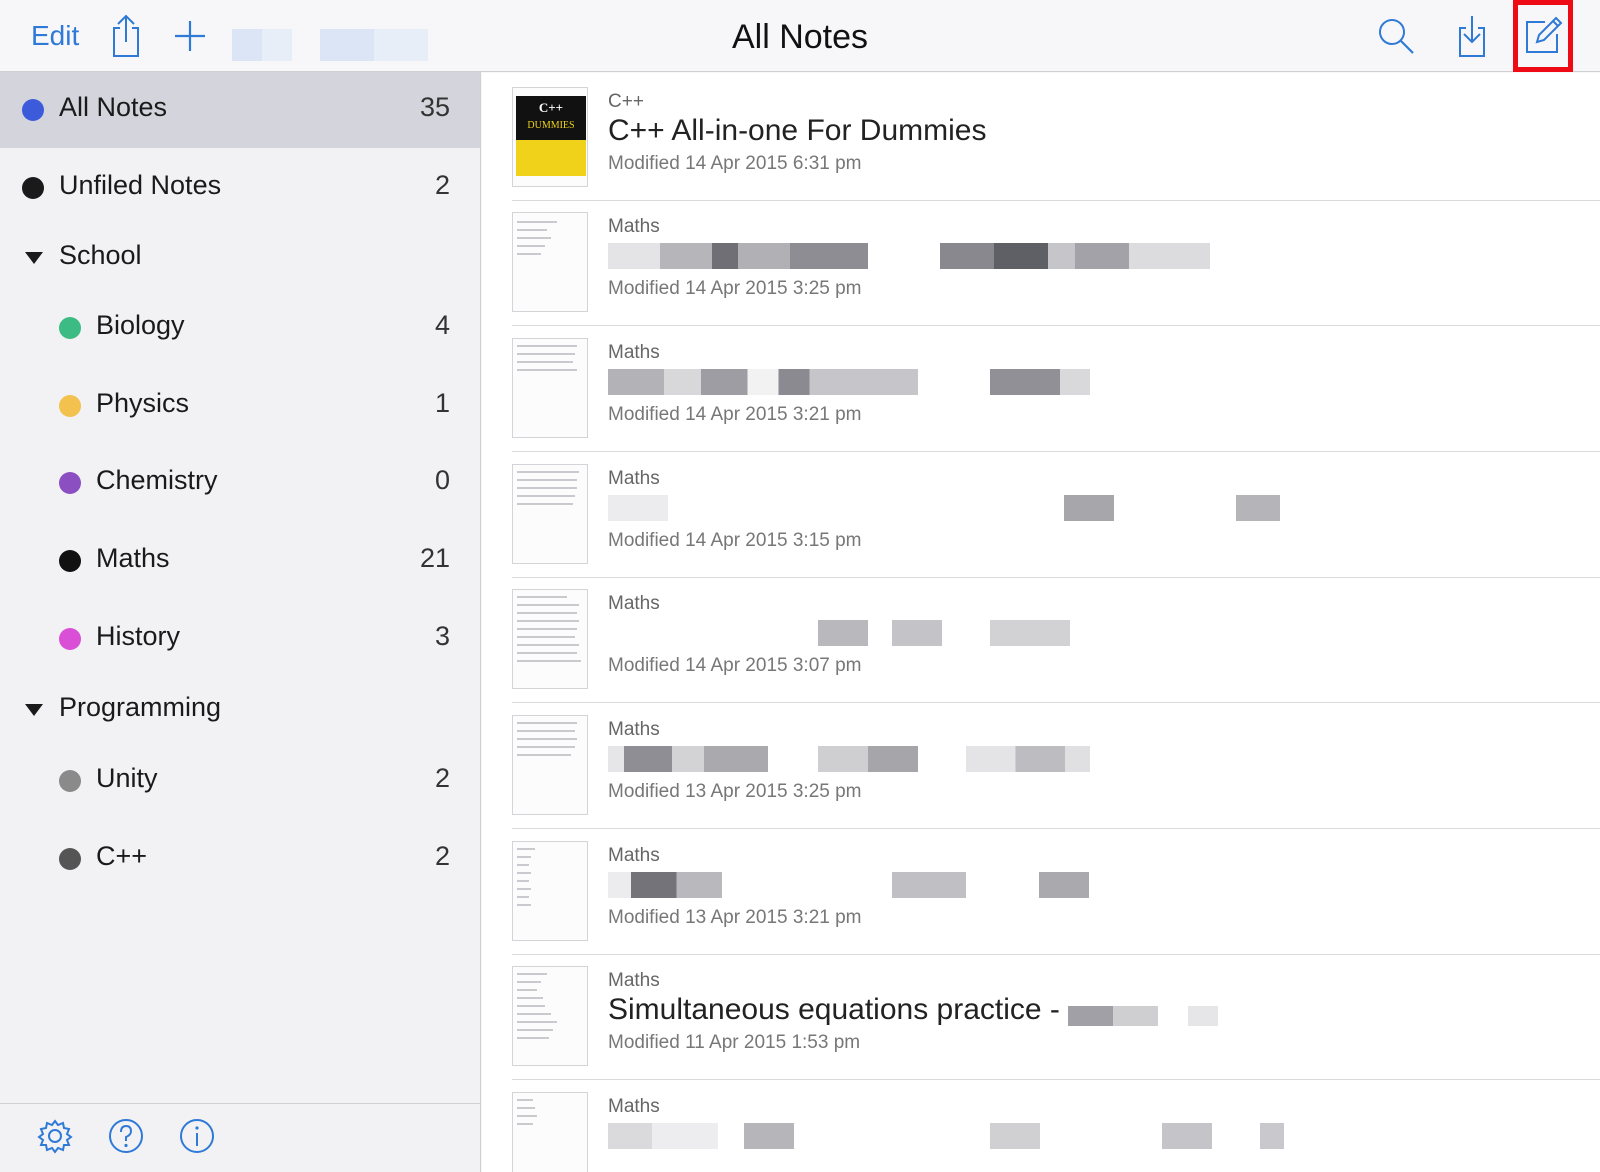 The height and width of the screenshot is (1172, 1600). Describe the element at coordinates (240, 1137) in the screenshot. I see `sidebar-footer` at that location.